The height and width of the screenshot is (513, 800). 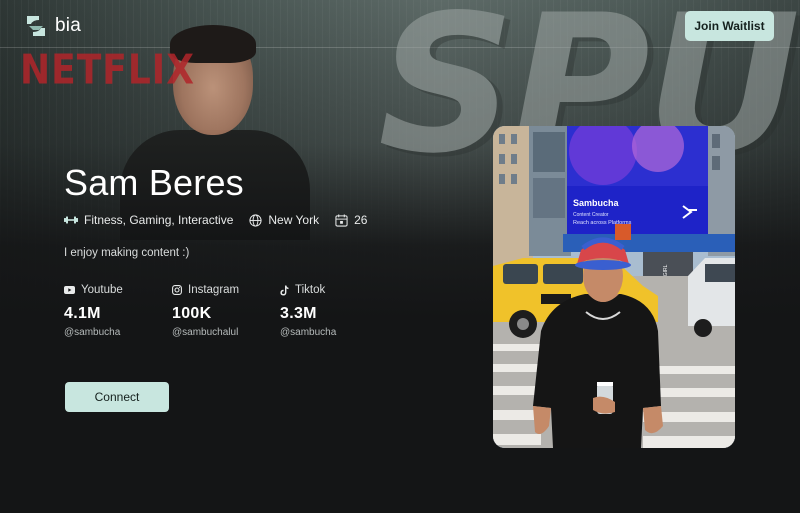 What do you see at coordinates (341, 220) in the screenshot?
I see `calendar-icon` at bounding box center [341, 220].